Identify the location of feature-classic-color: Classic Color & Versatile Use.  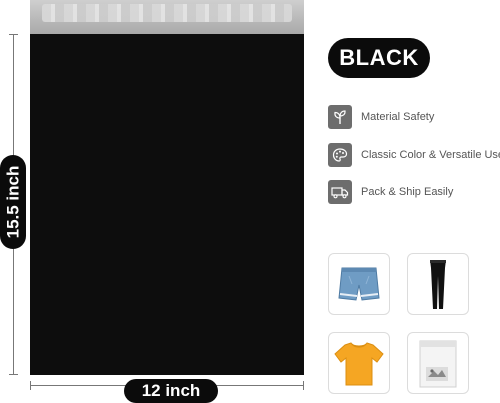
(414, 155).